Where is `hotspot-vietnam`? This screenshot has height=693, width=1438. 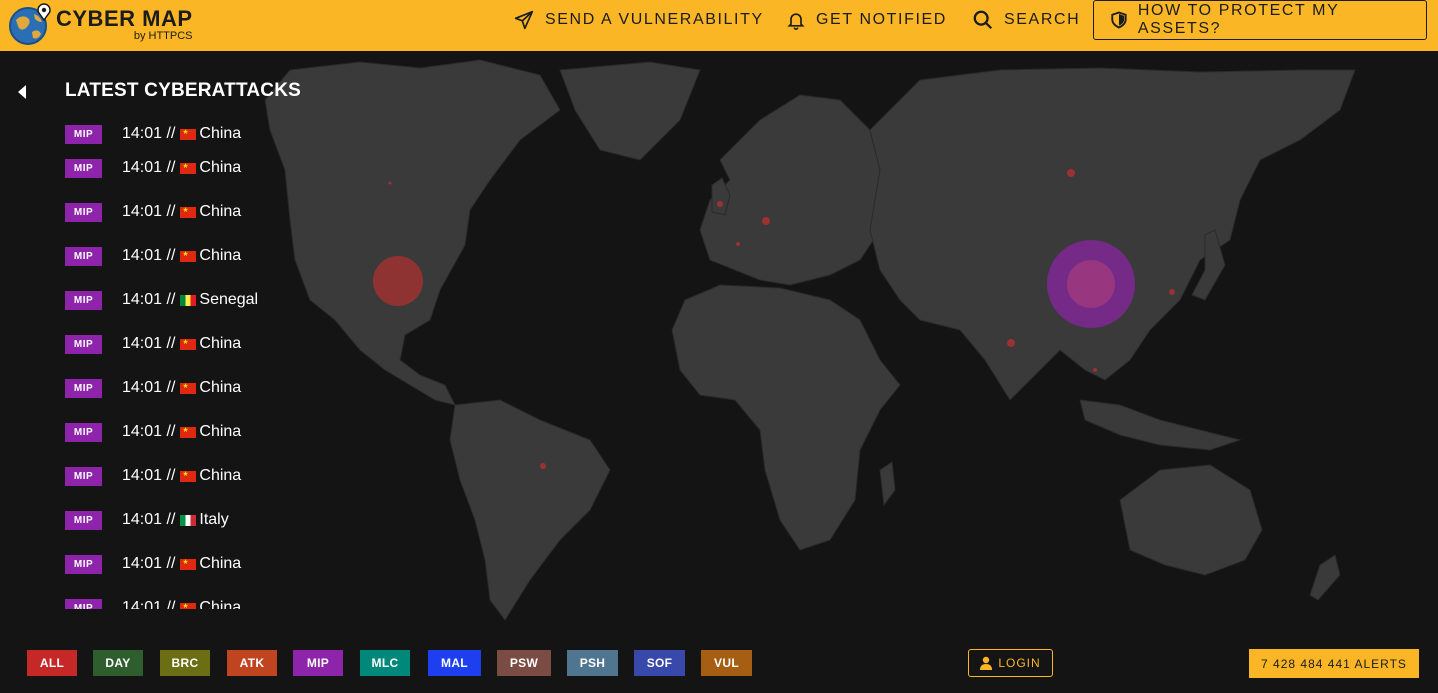
hotspot-vietnam is located at coordinates (1095, 370).